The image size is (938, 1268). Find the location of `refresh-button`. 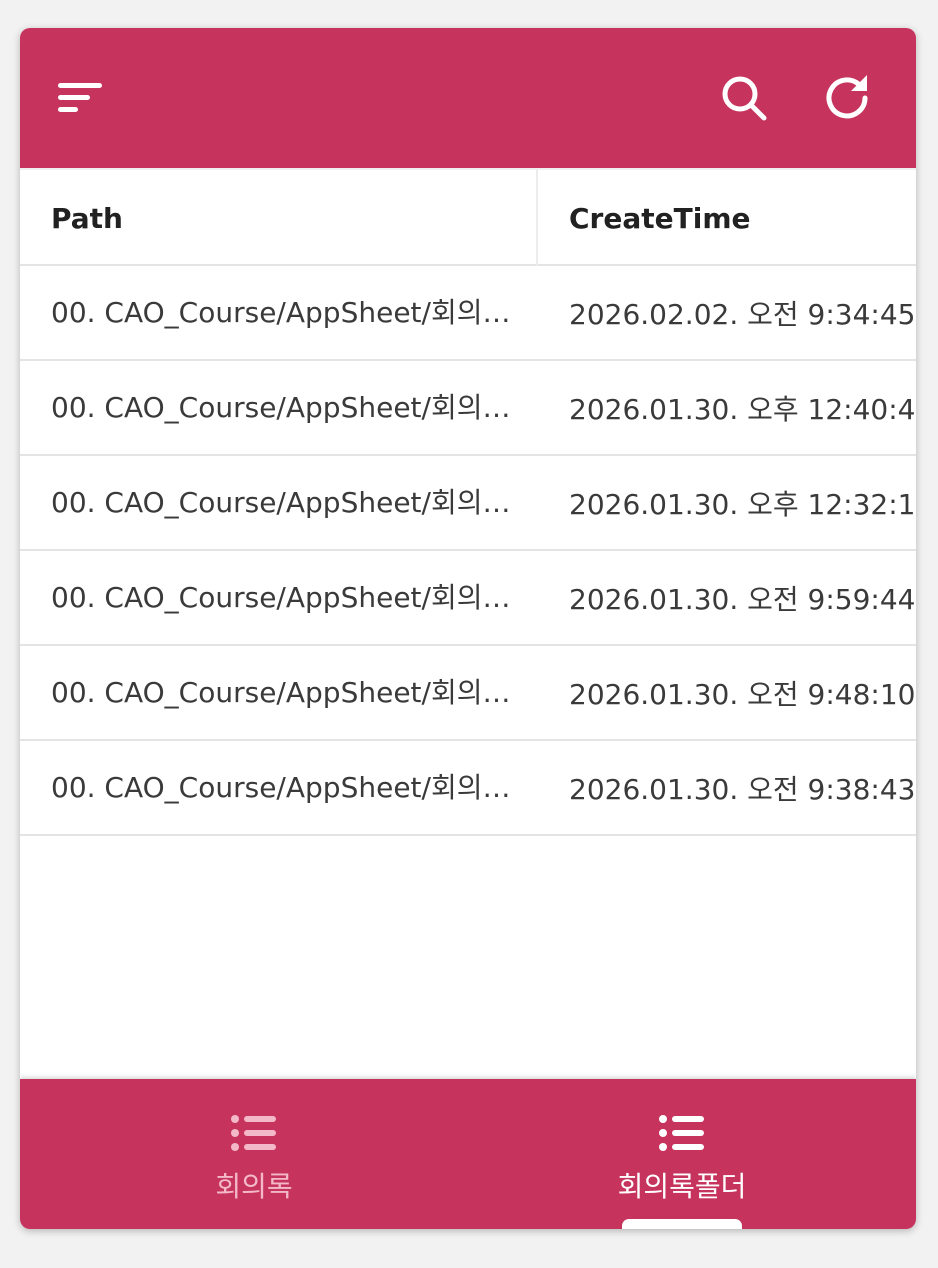

refresh-button is located at coordinates (848, 98).